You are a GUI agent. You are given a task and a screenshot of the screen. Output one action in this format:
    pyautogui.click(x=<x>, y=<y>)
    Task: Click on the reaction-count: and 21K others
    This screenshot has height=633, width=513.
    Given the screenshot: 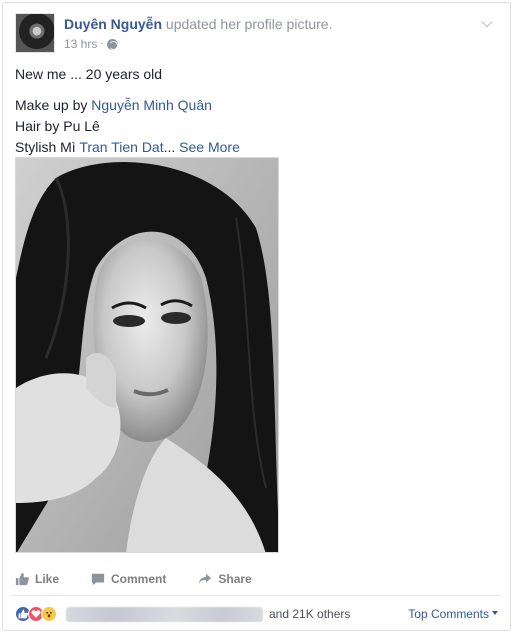 What is the action you would take?
    pyautogui.click(x=309, y=614)
    